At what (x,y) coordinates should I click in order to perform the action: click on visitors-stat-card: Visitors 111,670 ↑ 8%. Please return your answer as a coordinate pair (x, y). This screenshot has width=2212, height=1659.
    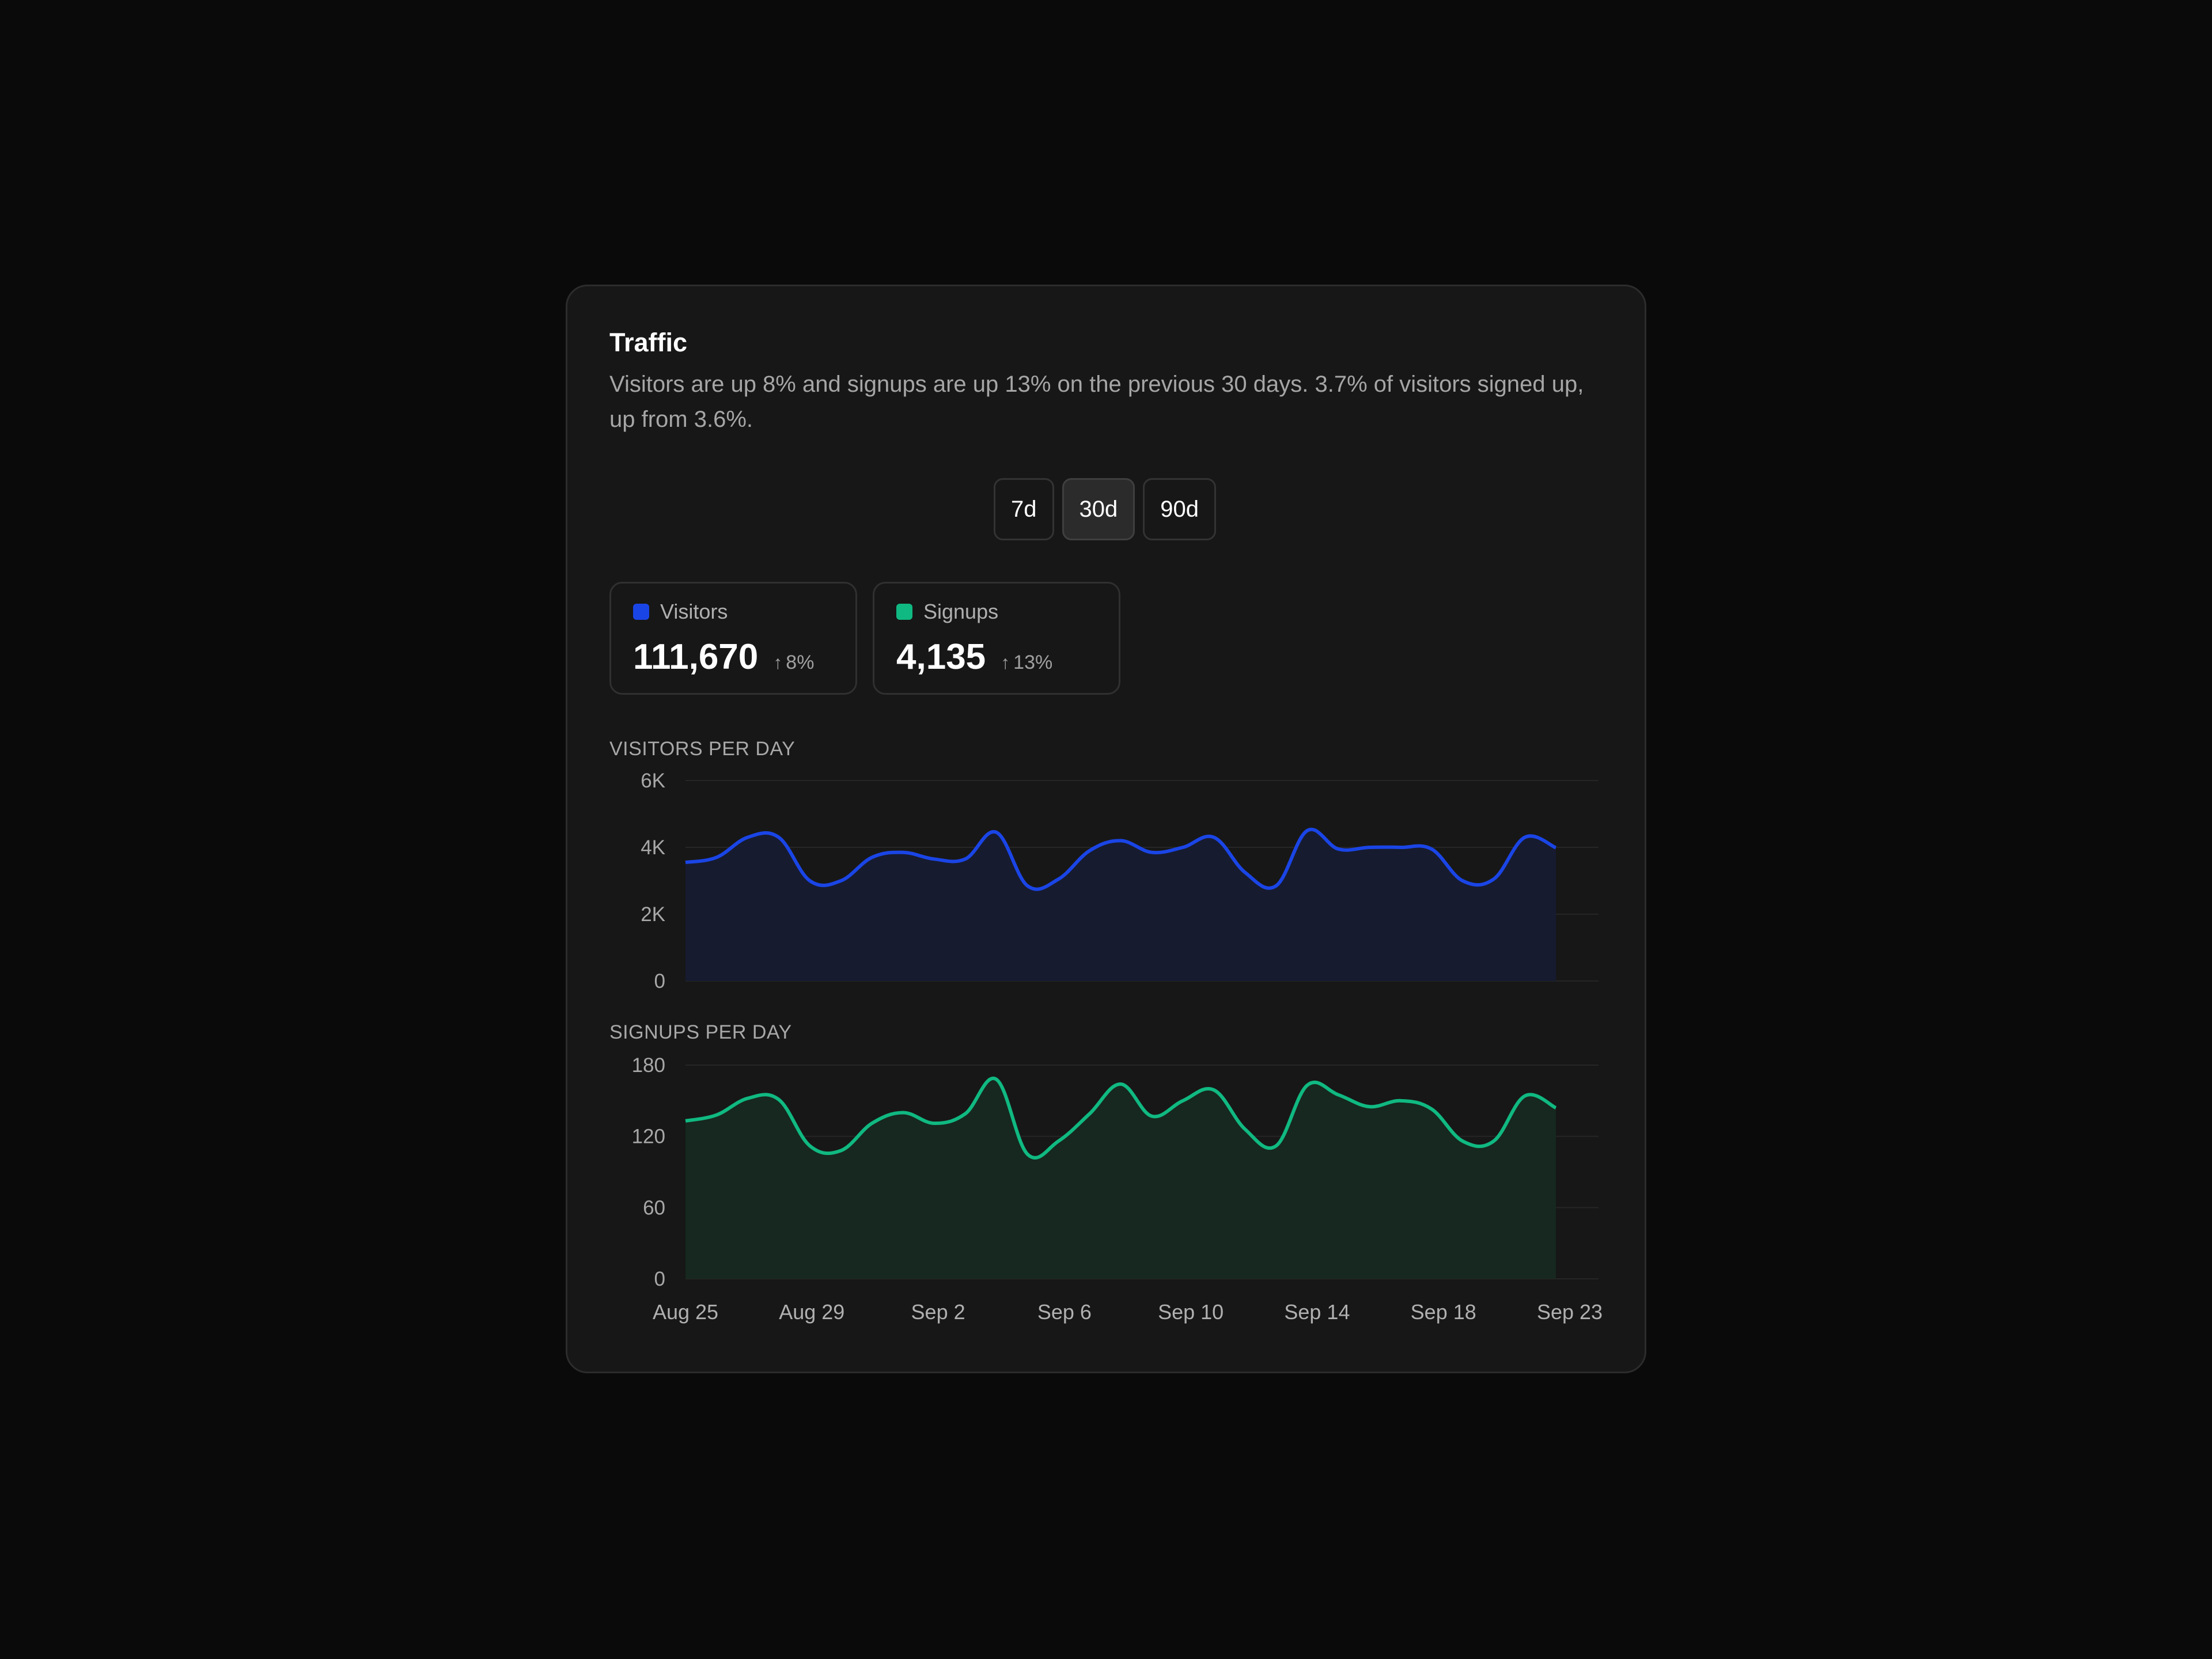
    Looking at the image, I should click on (733, 638).